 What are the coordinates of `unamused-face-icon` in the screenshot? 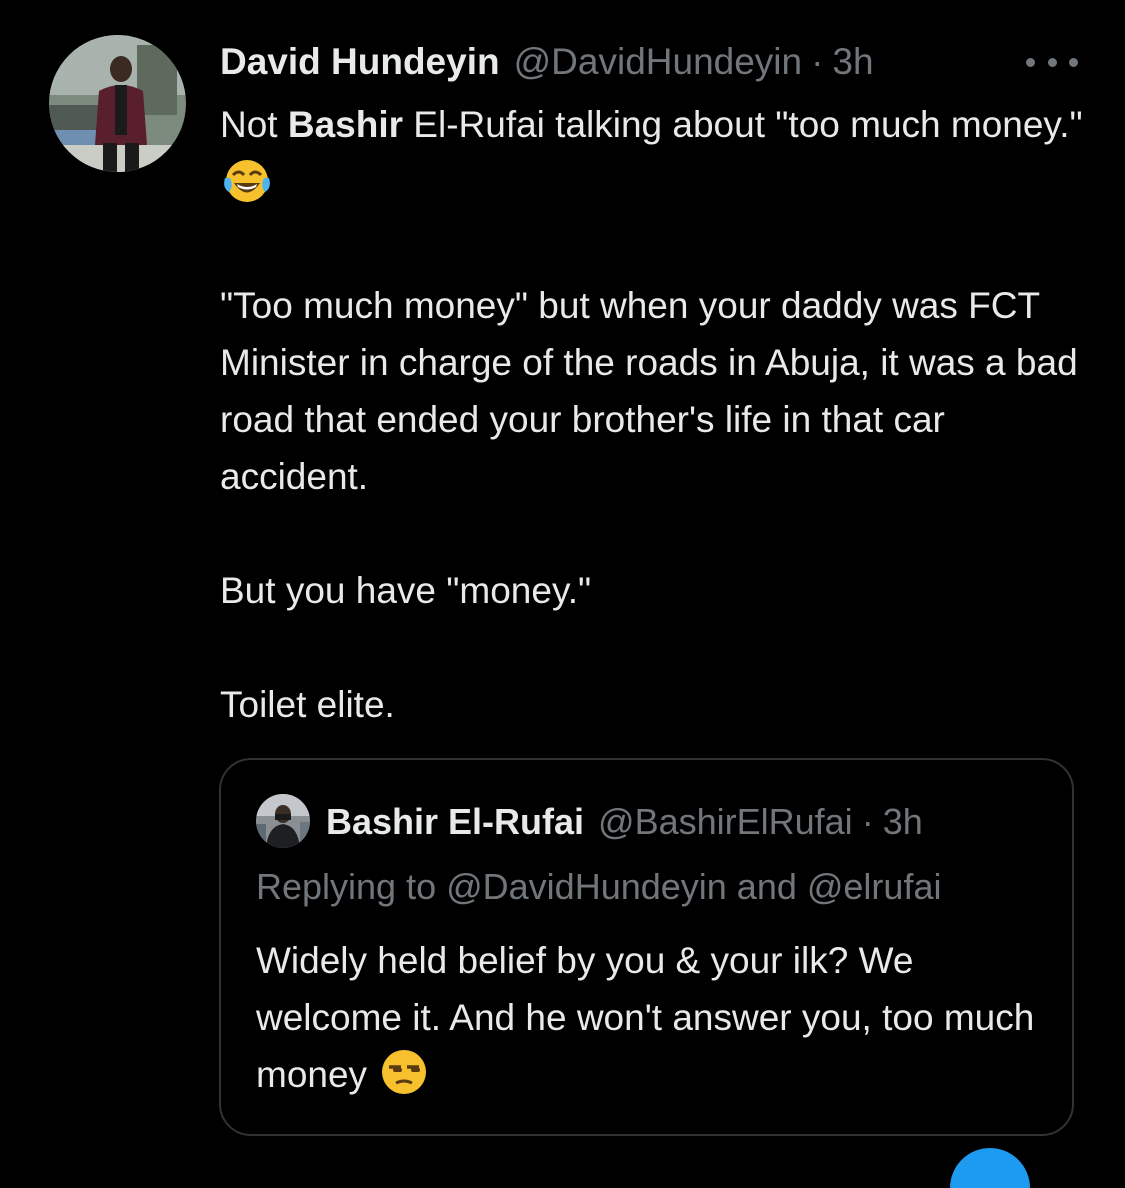 It's located at (404, 1080).